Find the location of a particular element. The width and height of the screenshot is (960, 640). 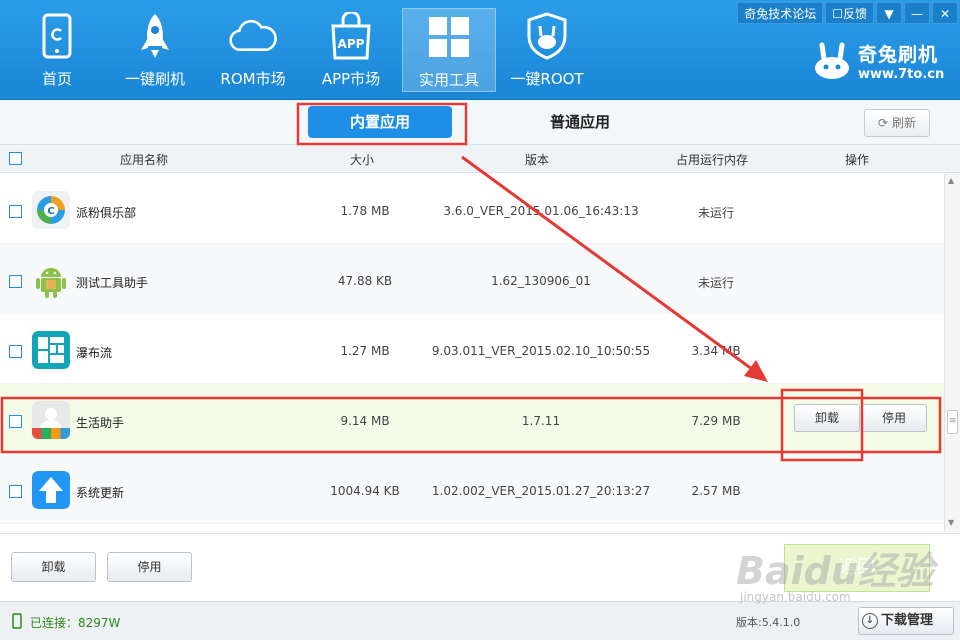

col-name: 应用名称 is located at coordinates (144, 160).